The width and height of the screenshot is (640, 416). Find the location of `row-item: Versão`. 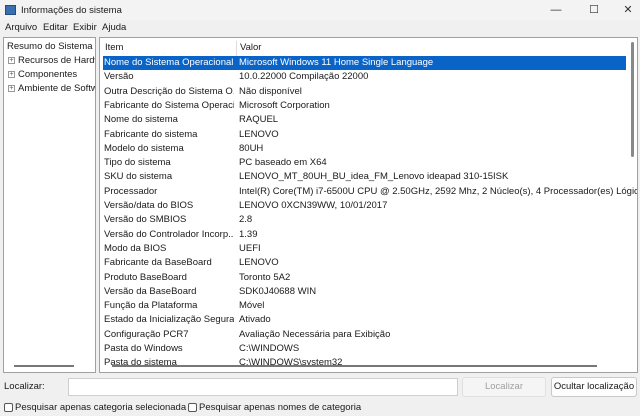

row-item: Versão is located at coordinates (119, 77).